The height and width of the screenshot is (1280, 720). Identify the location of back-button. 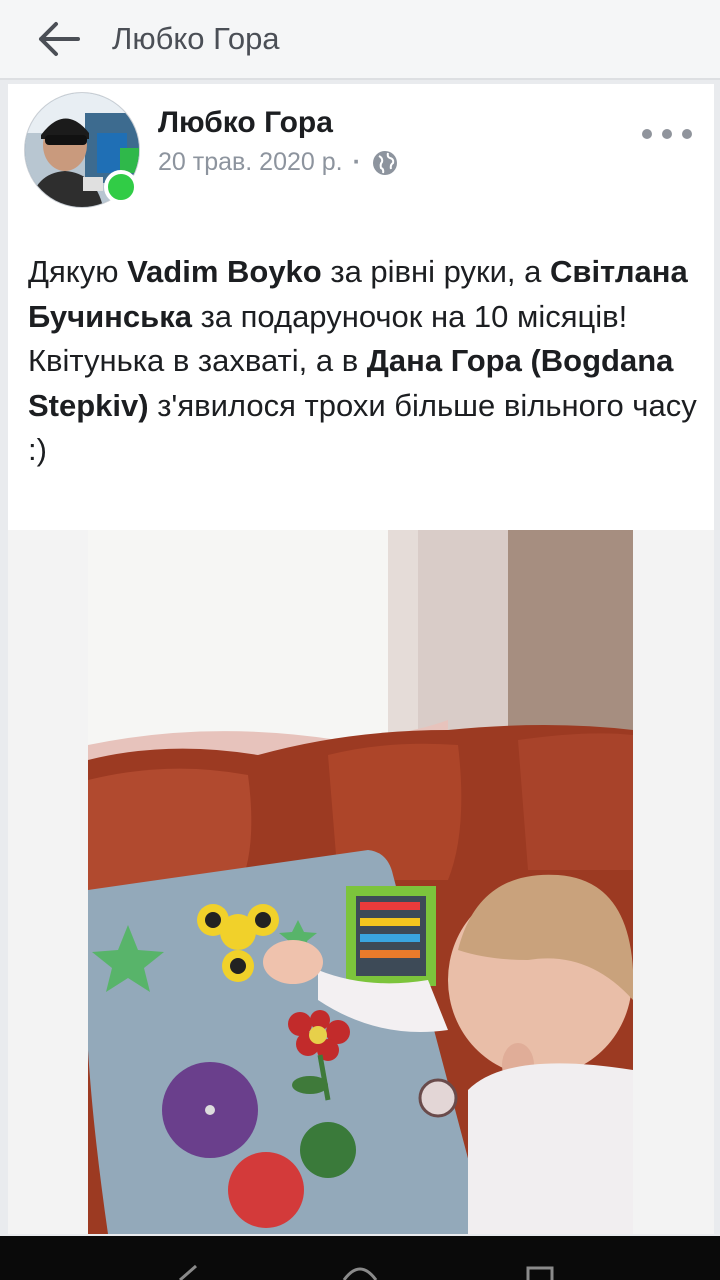
(58, 39).